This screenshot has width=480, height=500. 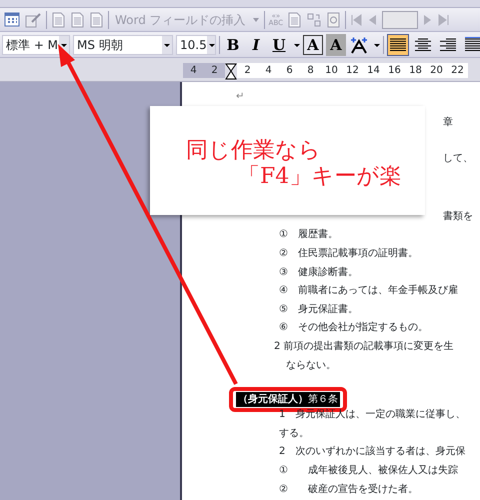 I want to click on document-text: ③ 健康診断書。, so click(x=318, y=273).